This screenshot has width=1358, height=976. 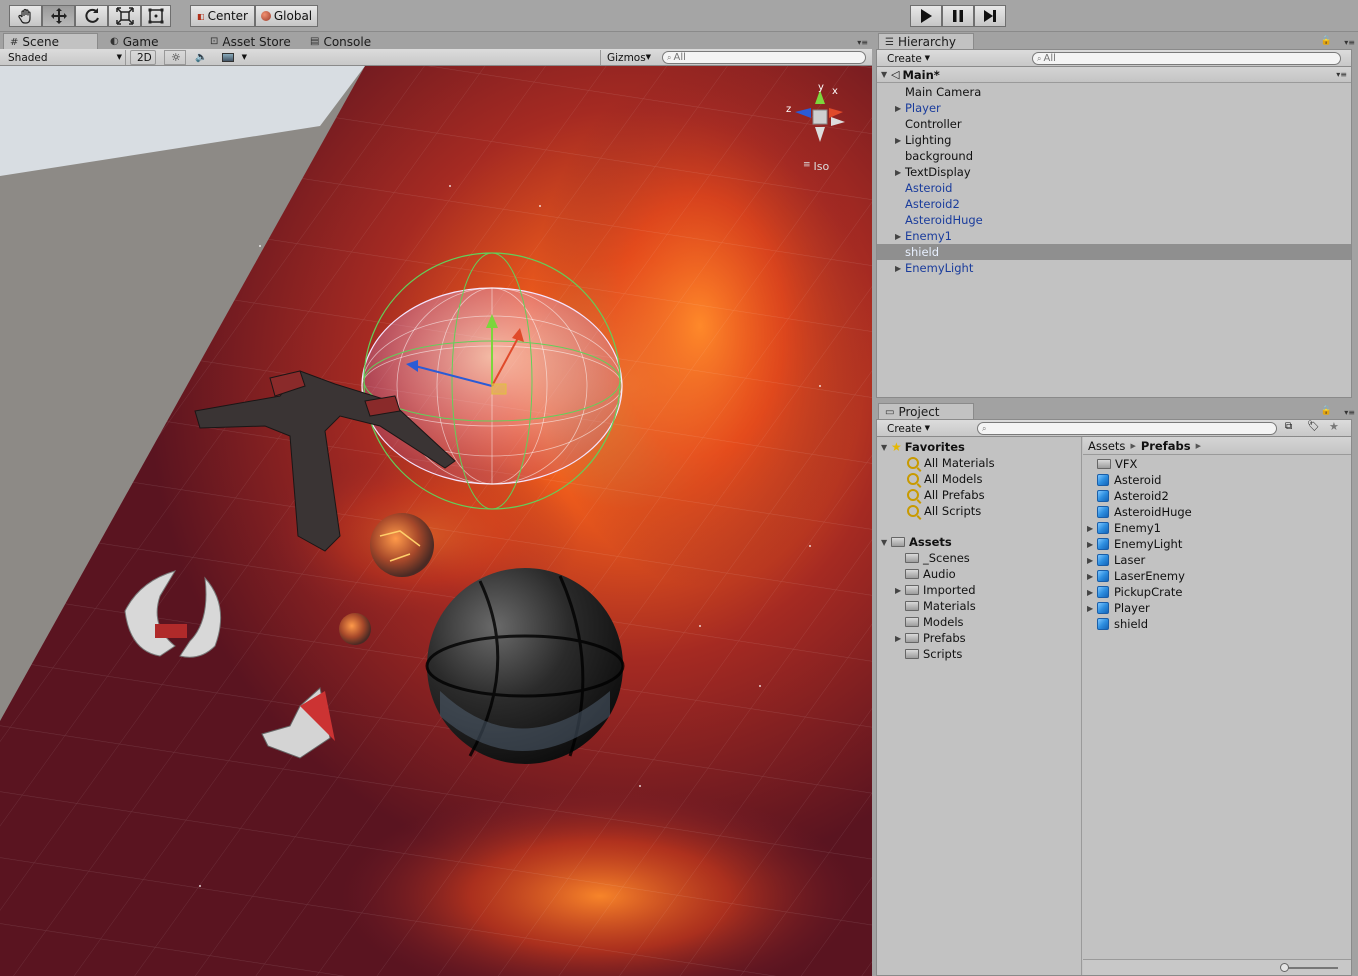 I want to click on prefab-cube-icon, so click(x=1103, y=560).